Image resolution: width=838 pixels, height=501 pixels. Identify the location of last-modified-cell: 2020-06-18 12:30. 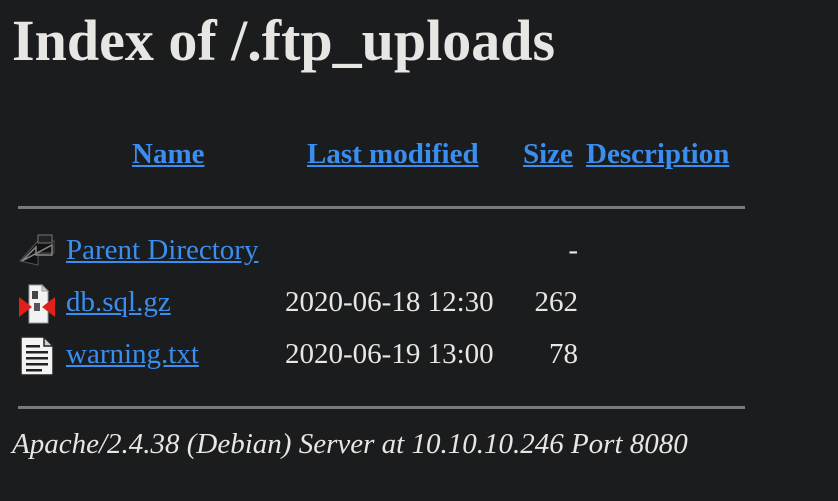
(389, 302).